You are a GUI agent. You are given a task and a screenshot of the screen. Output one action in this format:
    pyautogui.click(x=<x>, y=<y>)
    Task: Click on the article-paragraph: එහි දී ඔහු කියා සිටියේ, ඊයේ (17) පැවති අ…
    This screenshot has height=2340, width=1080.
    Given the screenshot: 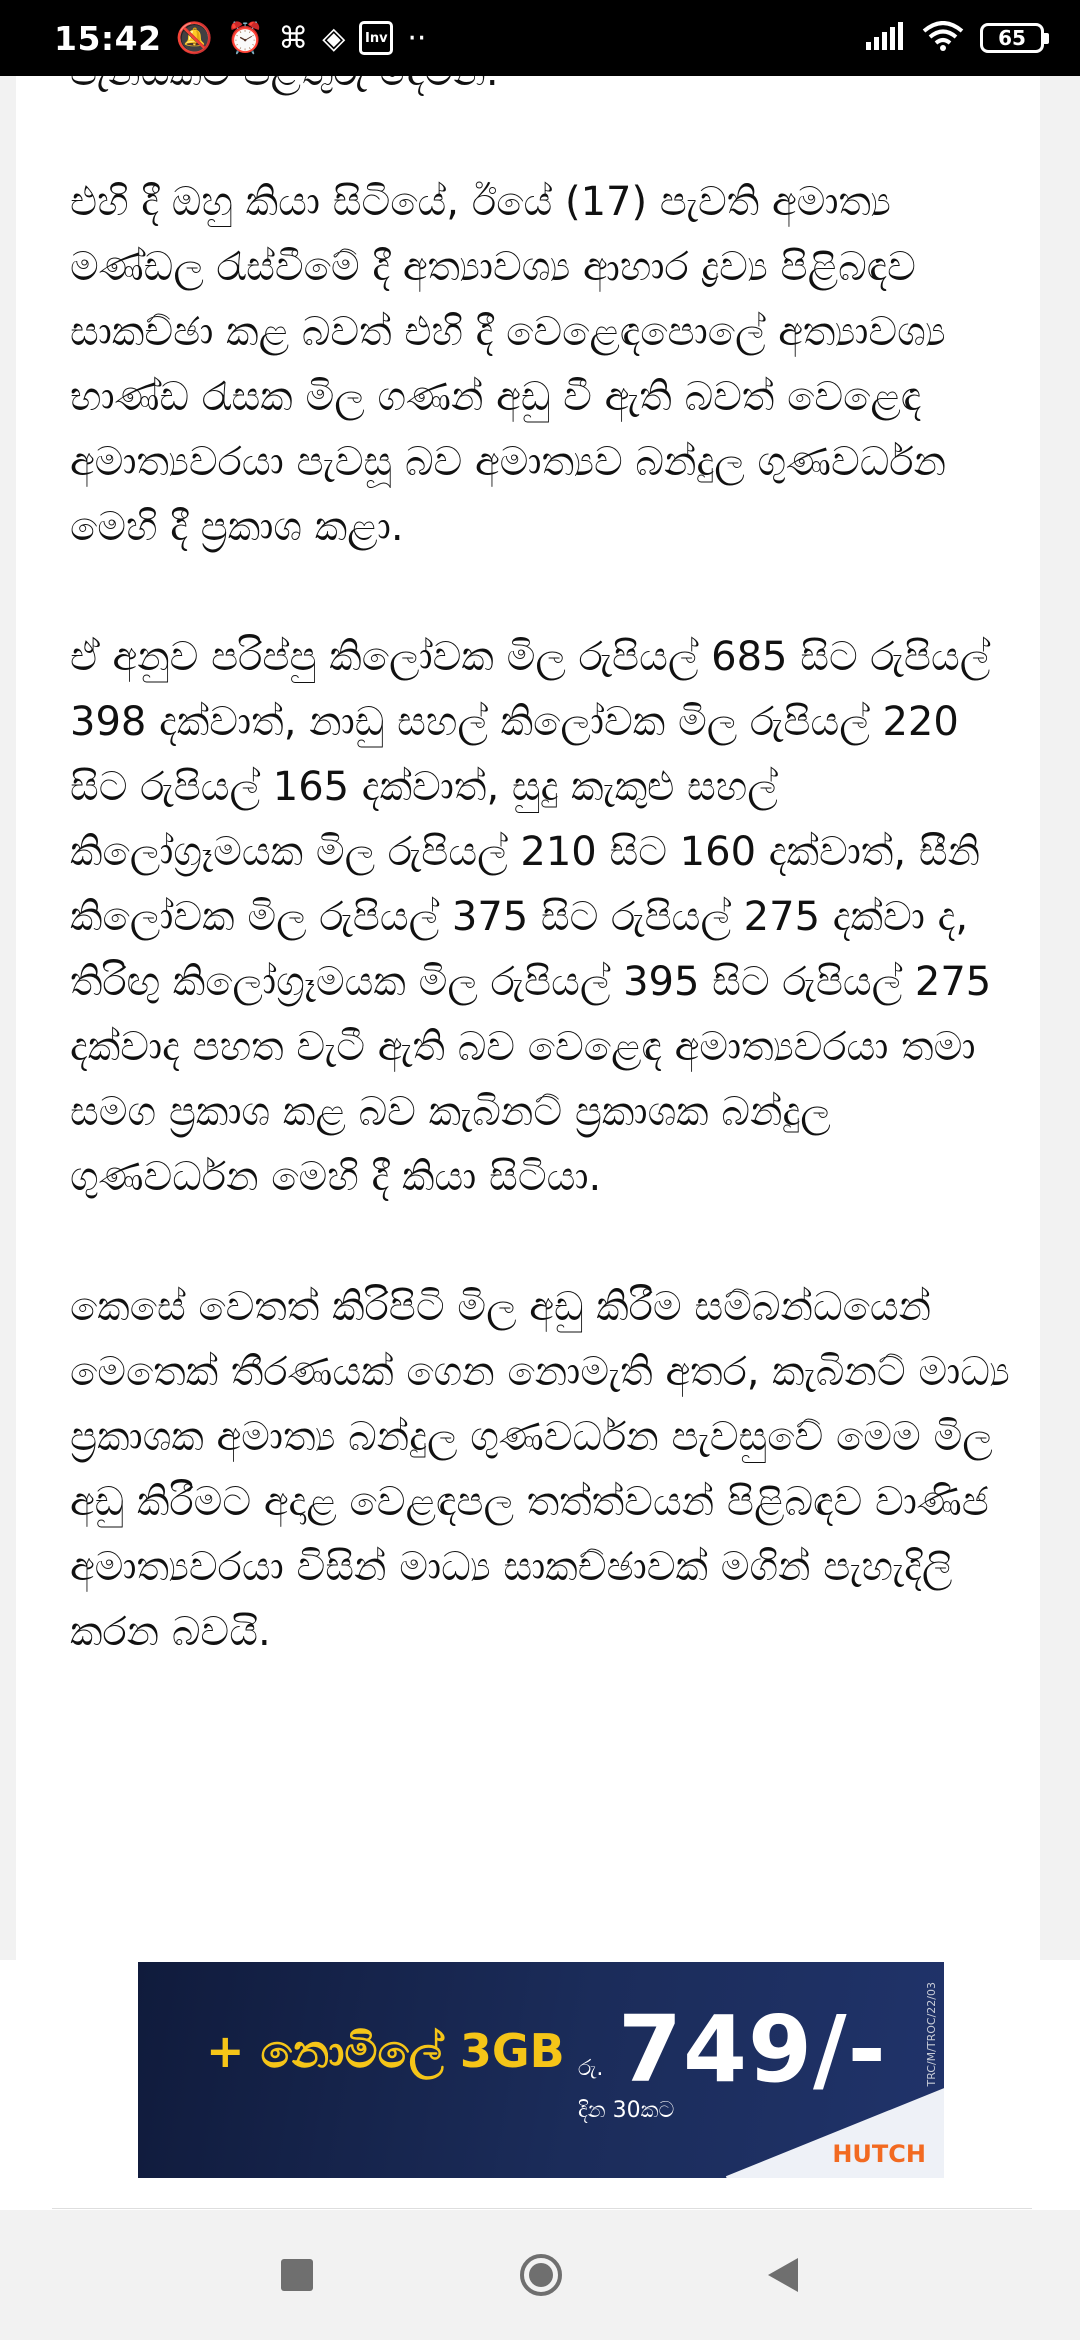 What is the action you would take?
    pyautogui.click(x=508, y=364)
    